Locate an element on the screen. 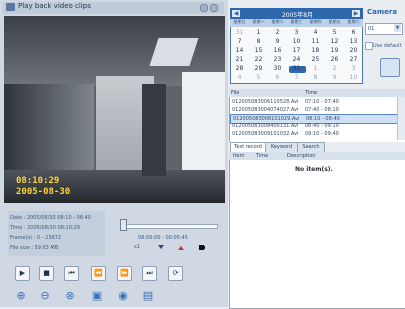 The width and height of the screenshot is (405, 309). calendar-next-month-icon: ▶ is located at coordinates (356, 13).